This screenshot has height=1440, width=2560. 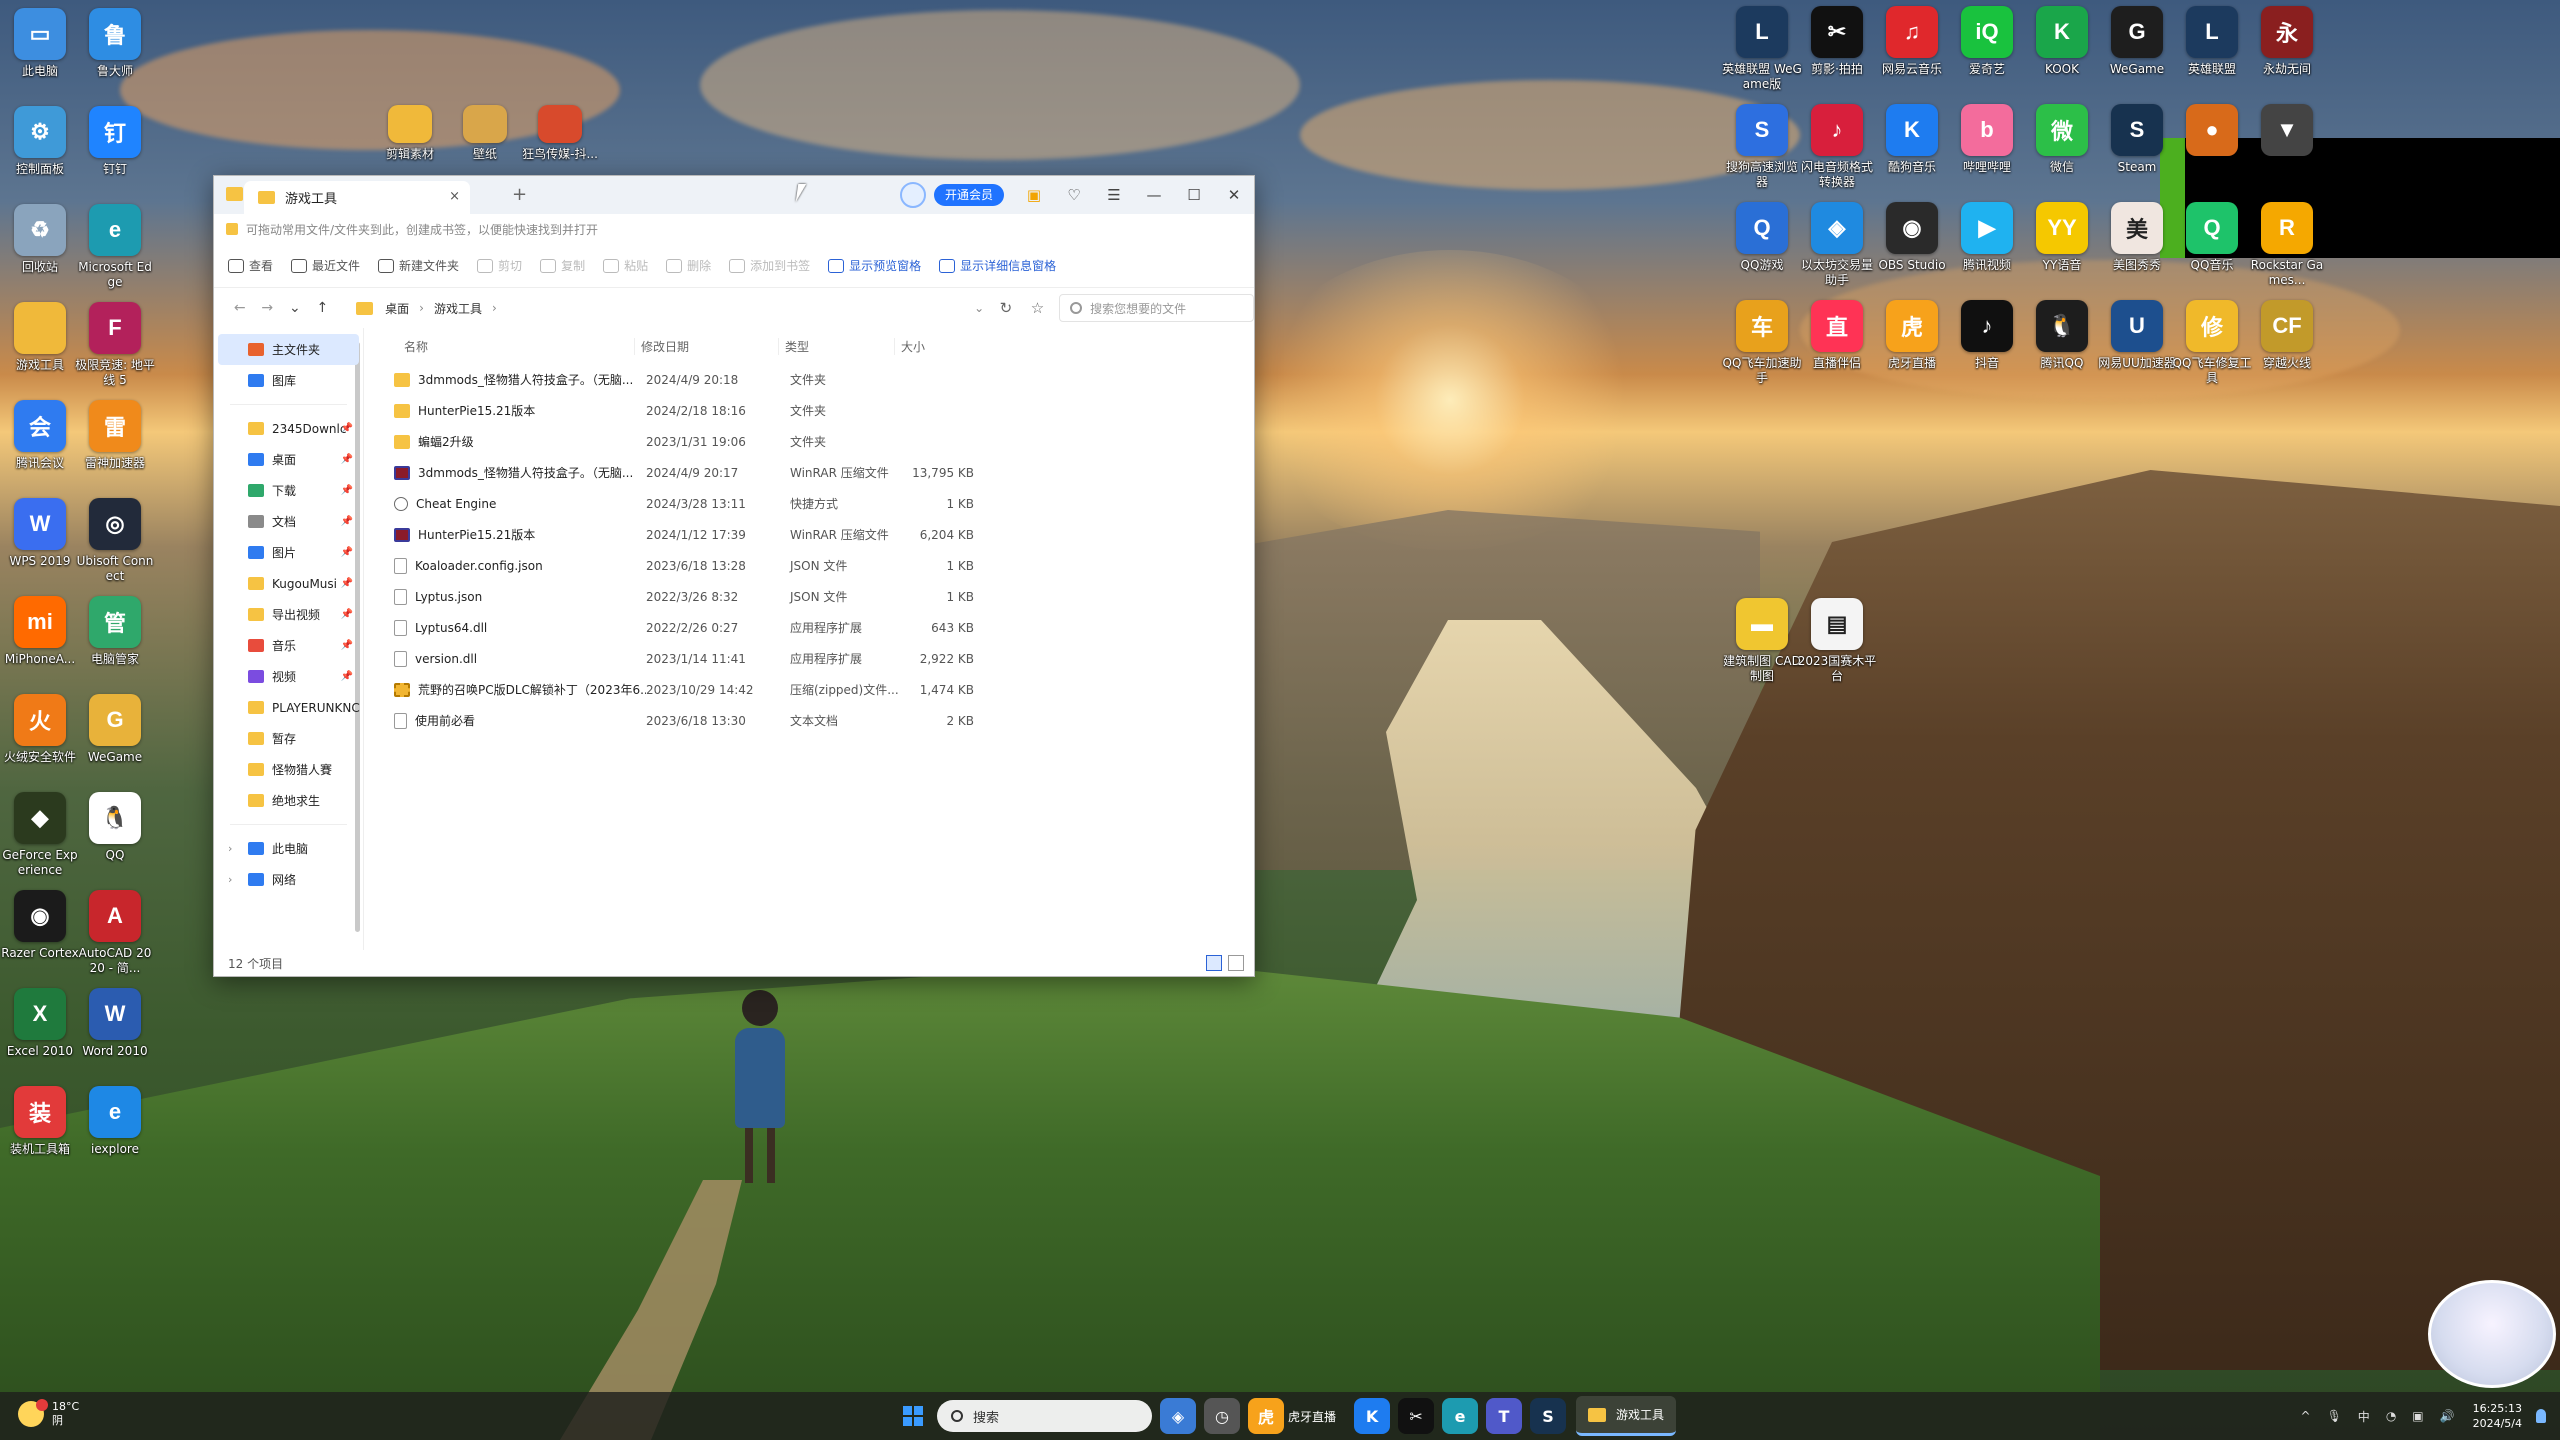 What do you see at coordinates (820, 658) in the screenshot?
I see `table-row: version.dll 2023/1/14 11:41 应用程序扩展 2,922 KB` at bounding box center [820, 658].